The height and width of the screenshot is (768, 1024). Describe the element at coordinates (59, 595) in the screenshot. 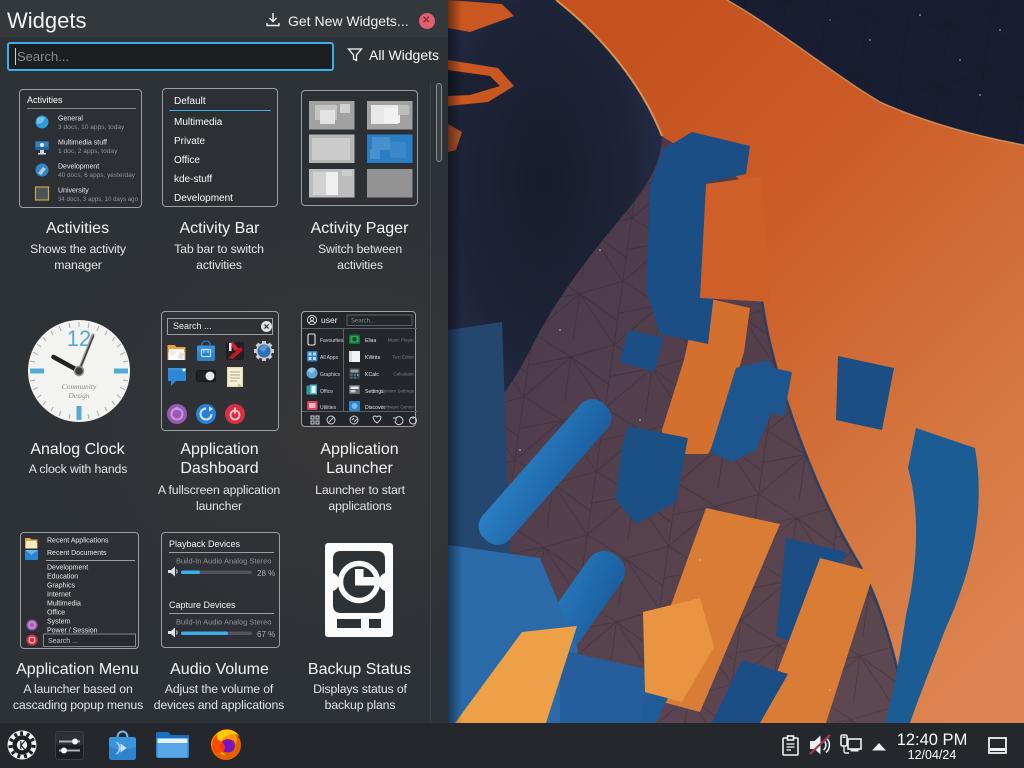

I see `svg-text: Internet` at that location.